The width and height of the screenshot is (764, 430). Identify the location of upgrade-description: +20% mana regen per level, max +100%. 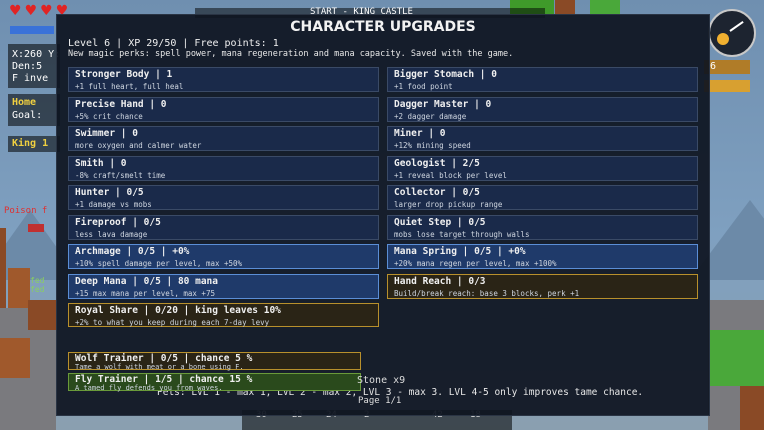
(475, 263).